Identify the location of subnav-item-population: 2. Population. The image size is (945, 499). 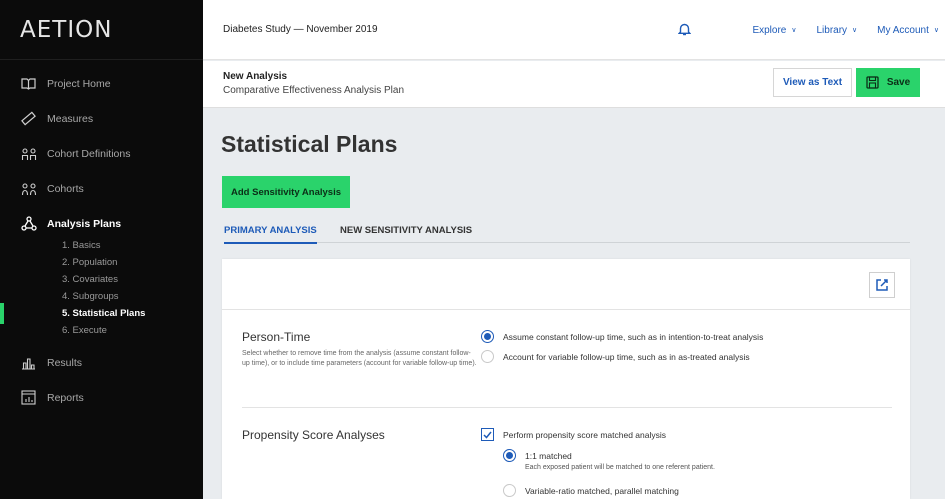
(132, 262).